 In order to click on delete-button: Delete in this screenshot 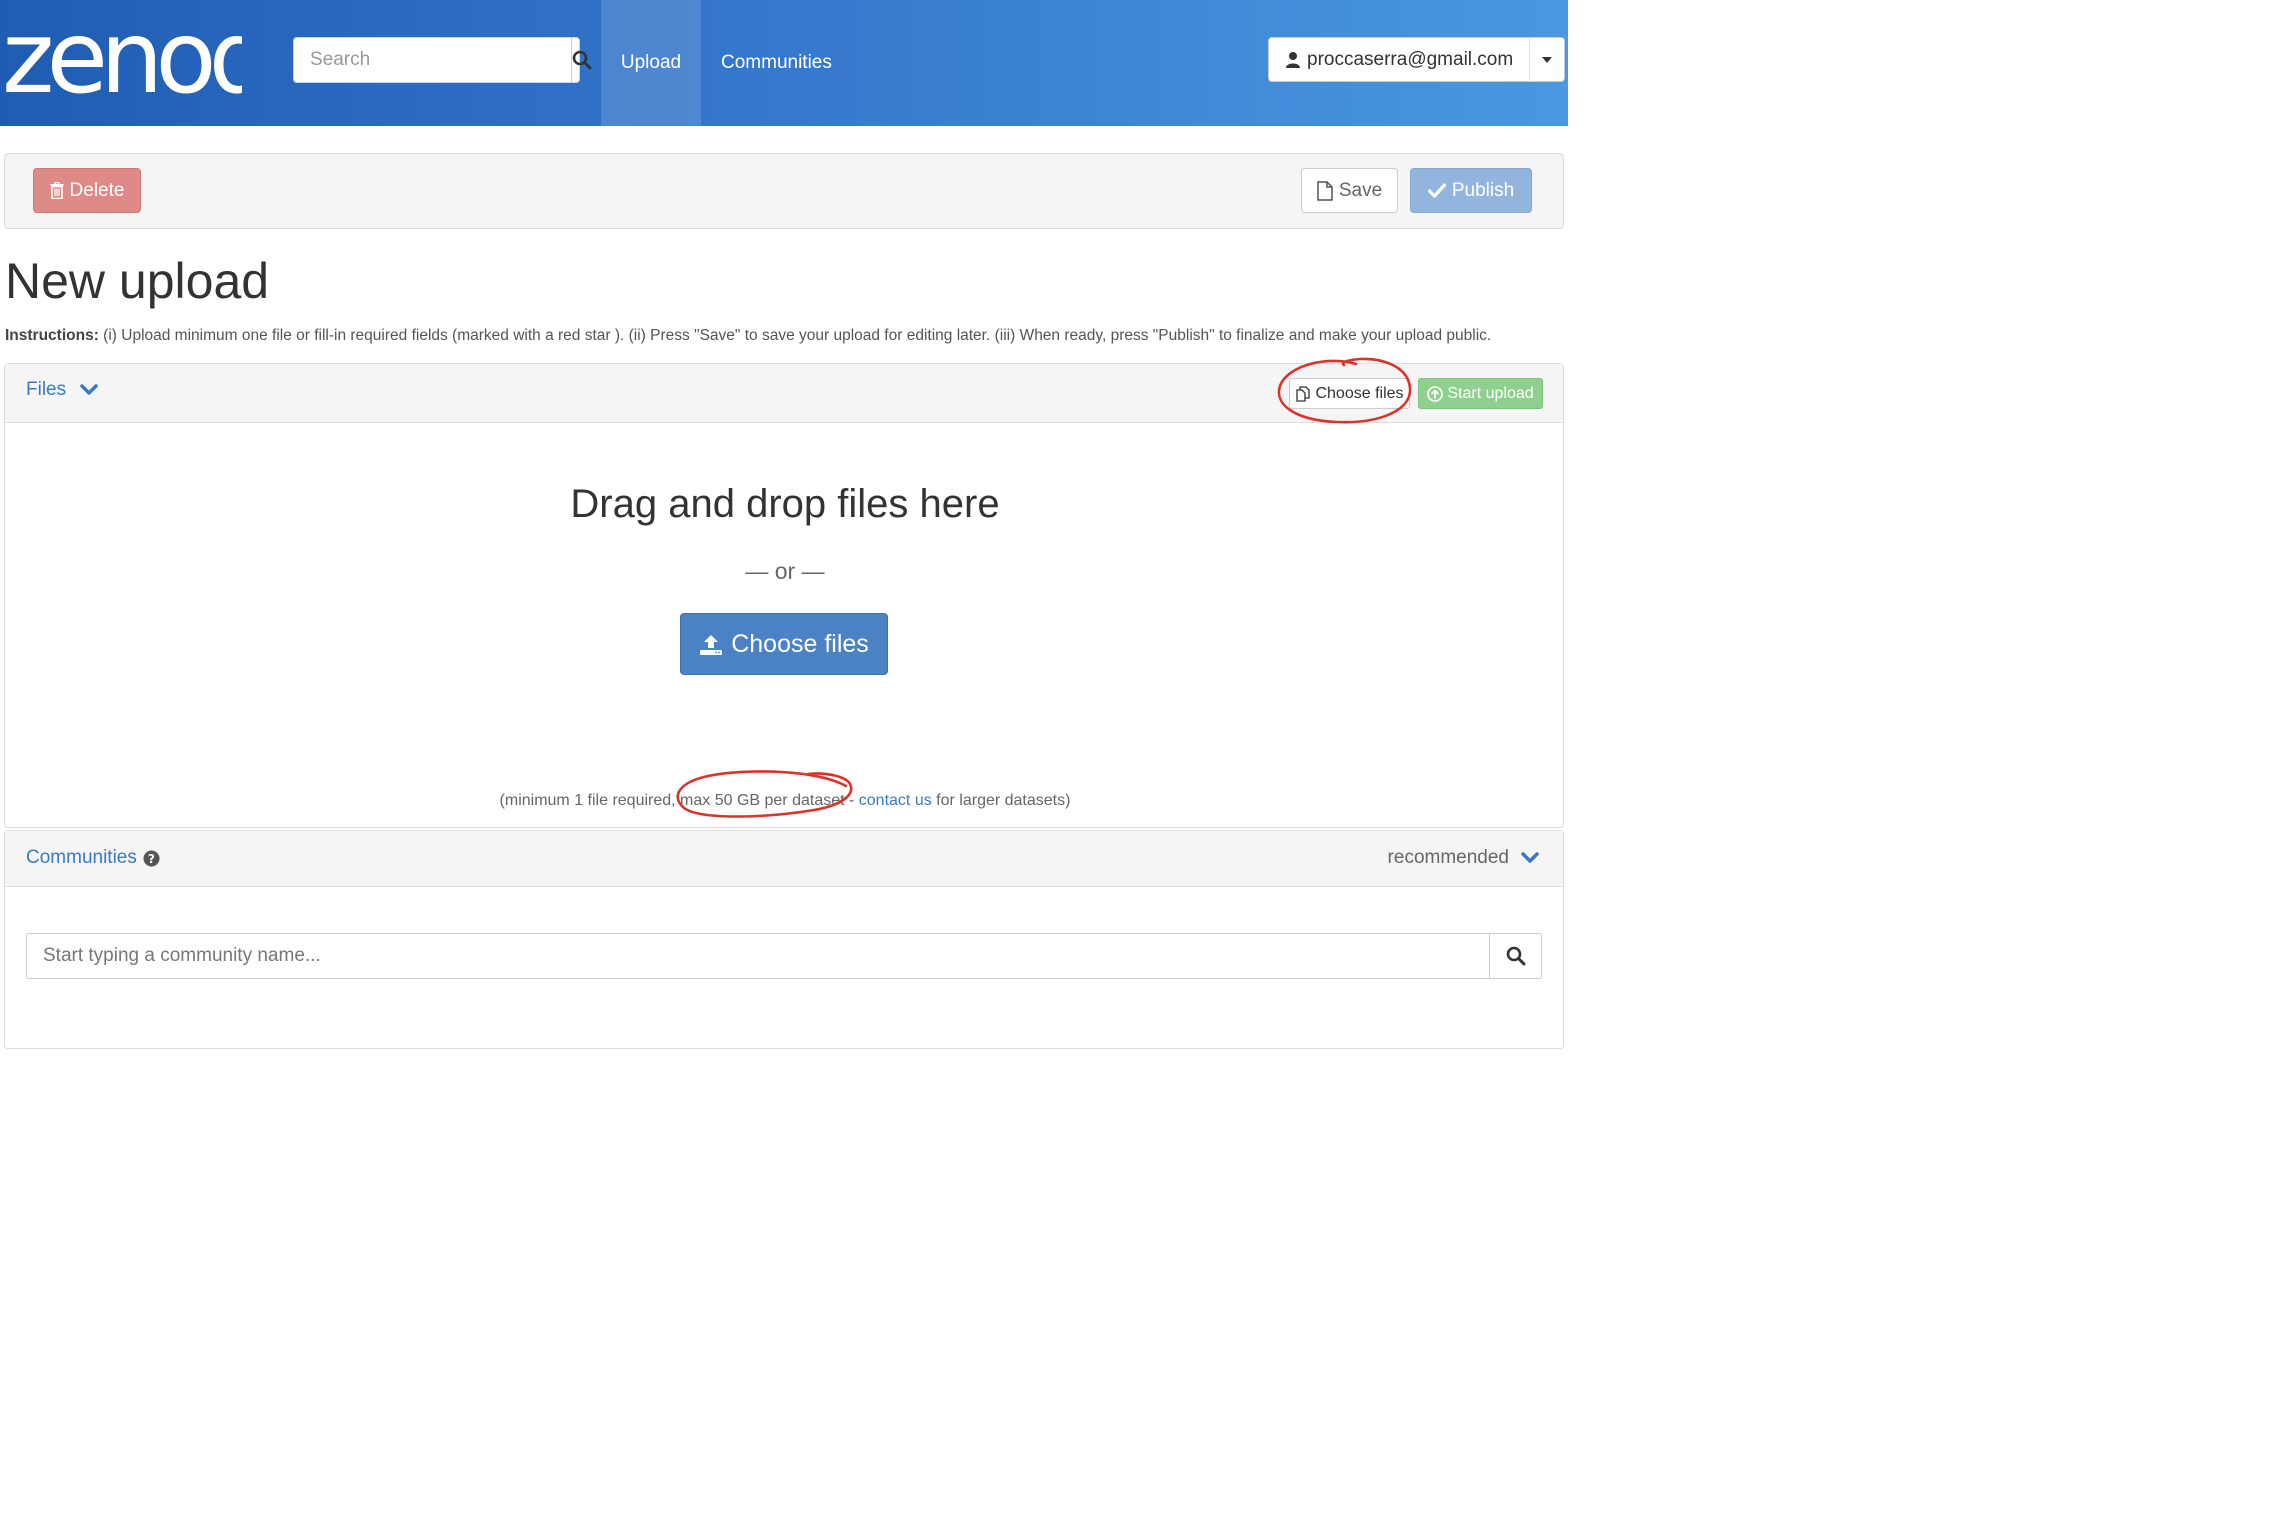, I will do `click(87, 190)`.